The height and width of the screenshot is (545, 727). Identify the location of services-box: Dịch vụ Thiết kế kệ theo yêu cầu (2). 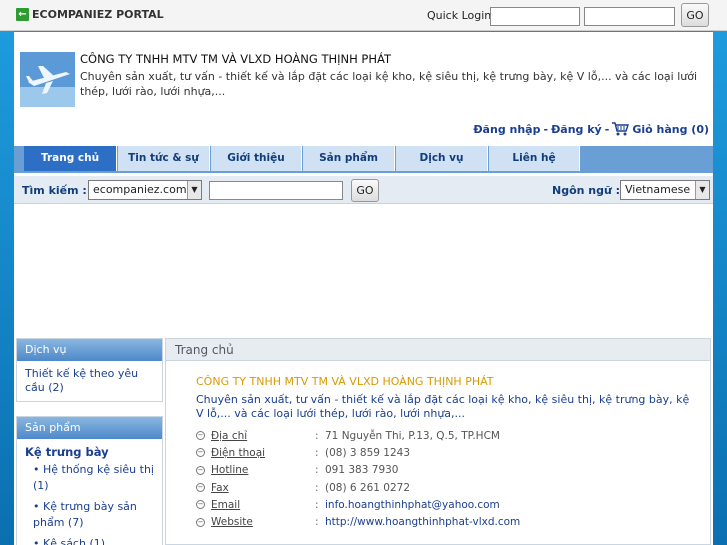
(89, 370).